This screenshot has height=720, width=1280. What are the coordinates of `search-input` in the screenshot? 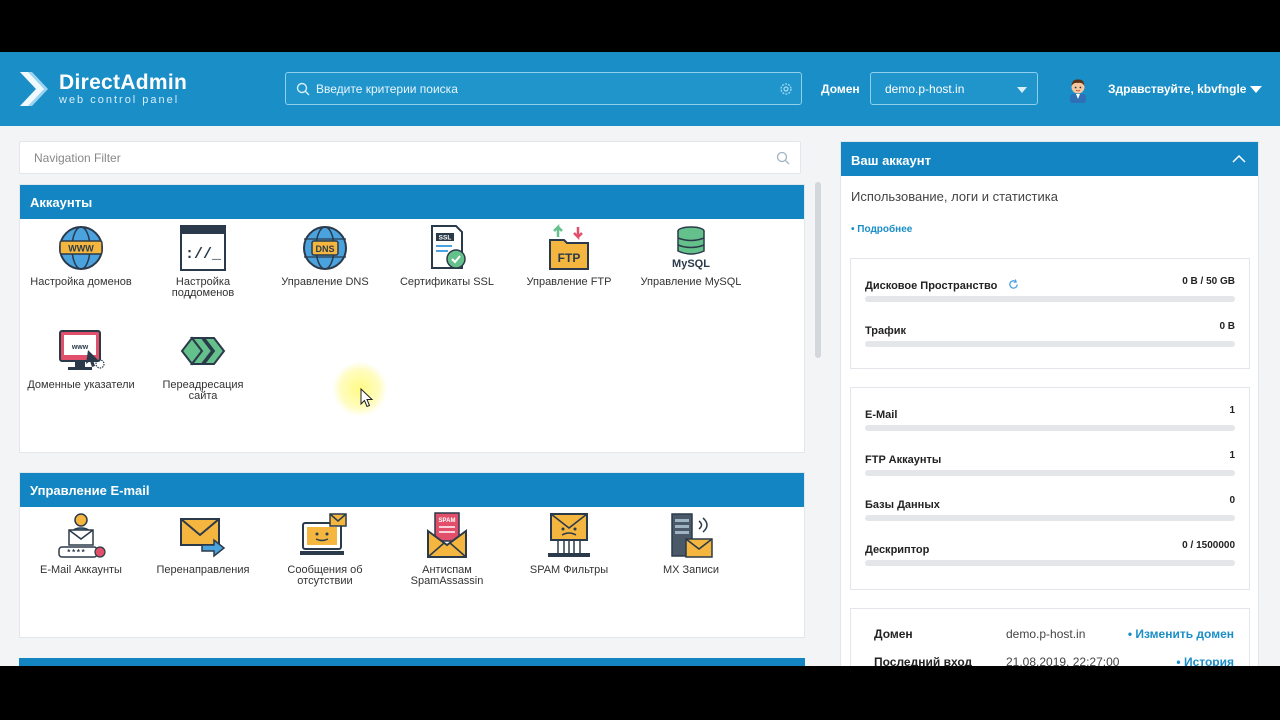 It's located at (547, 88).